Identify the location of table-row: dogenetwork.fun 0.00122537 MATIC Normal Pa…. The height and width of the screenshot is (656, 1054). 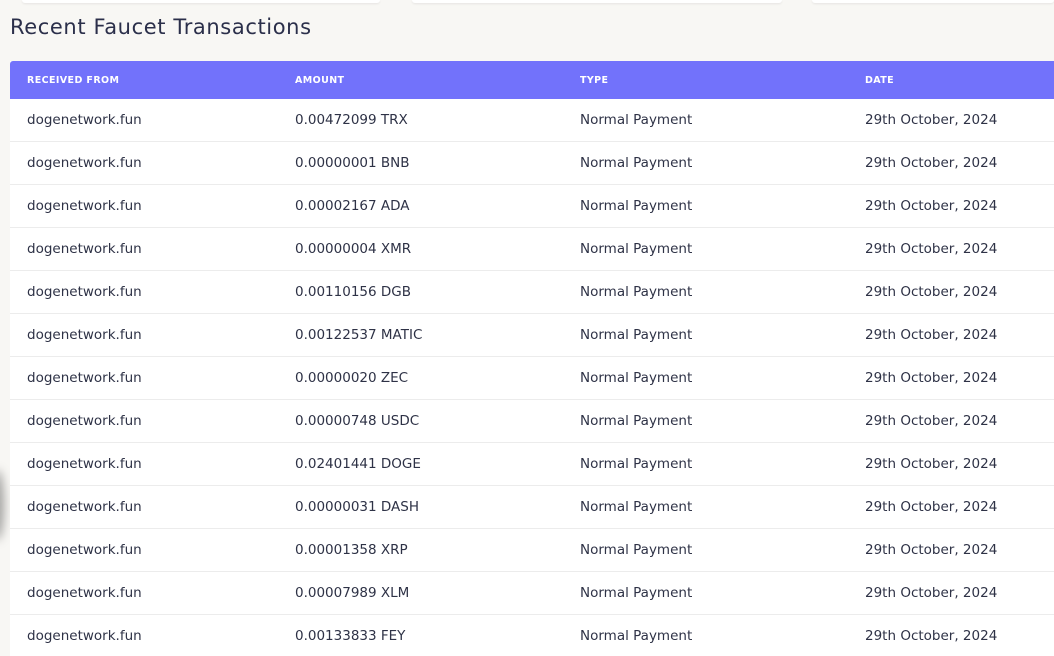
(532, 335).